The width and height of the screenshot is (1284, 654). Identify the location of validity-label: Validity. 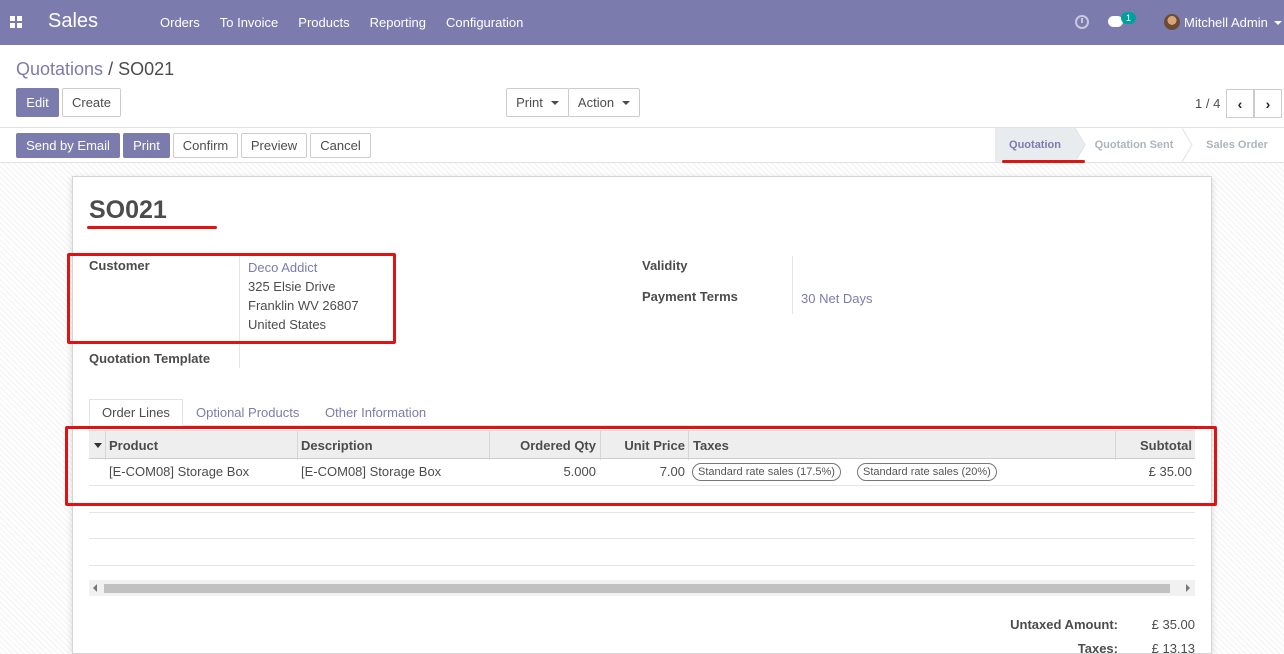
(665, 265).